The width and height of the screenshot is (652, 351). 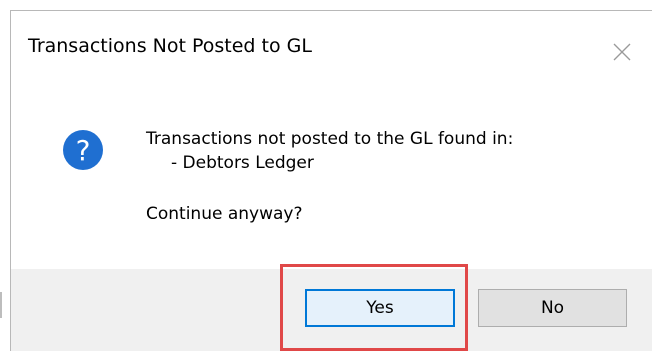 I want to click on dialog-title: Transactions Not Posted to GL, so click(x=170, y=46).